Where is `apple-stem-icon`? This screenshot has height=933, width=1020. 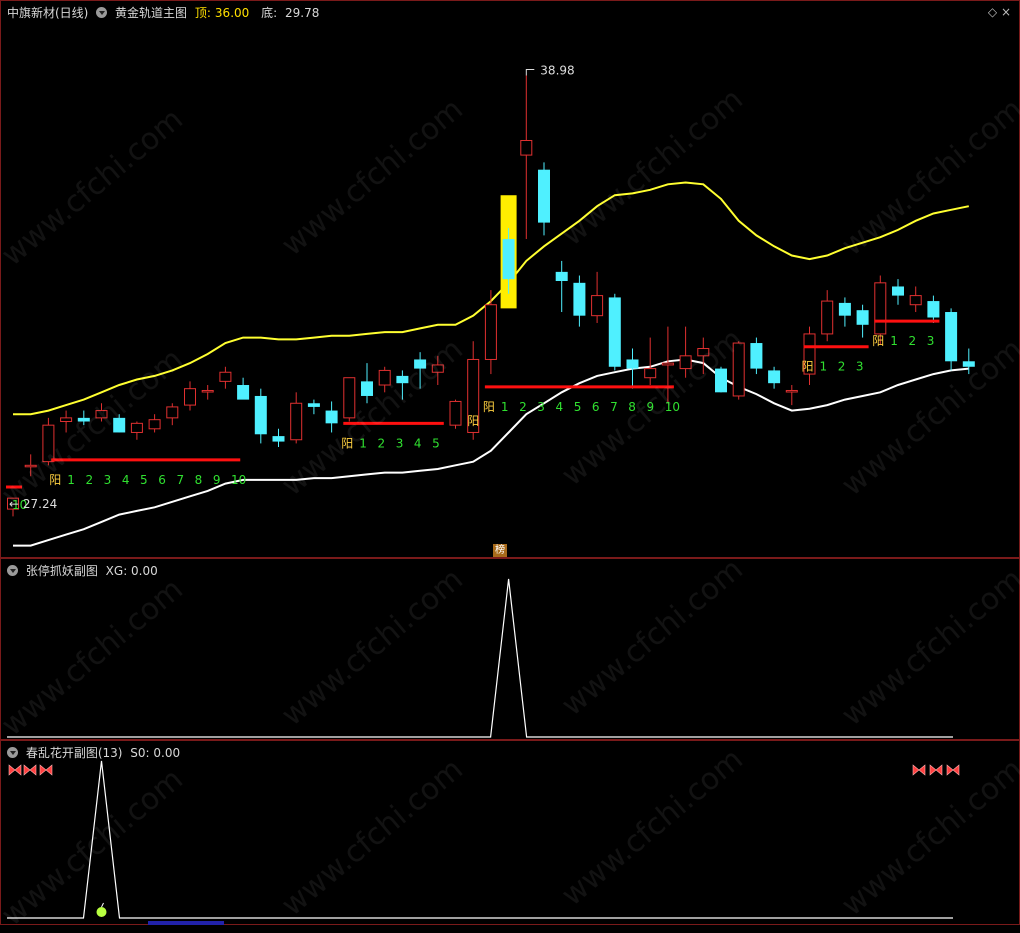
apple-stem-icon is located at coordinates (102, 905).